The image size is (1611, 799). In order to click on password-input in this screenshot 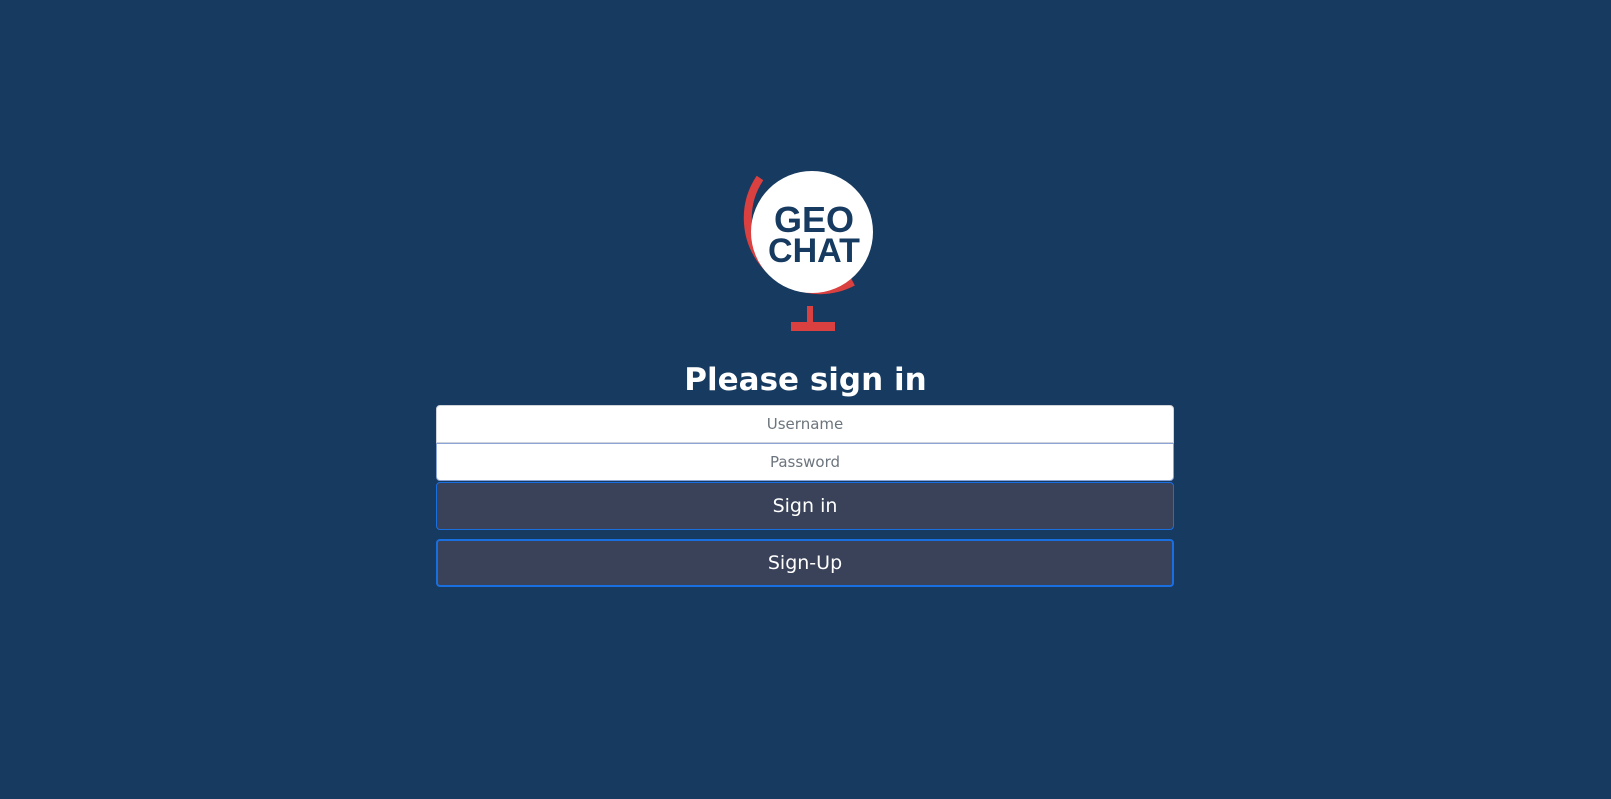, I will do `click(805, 462)`.